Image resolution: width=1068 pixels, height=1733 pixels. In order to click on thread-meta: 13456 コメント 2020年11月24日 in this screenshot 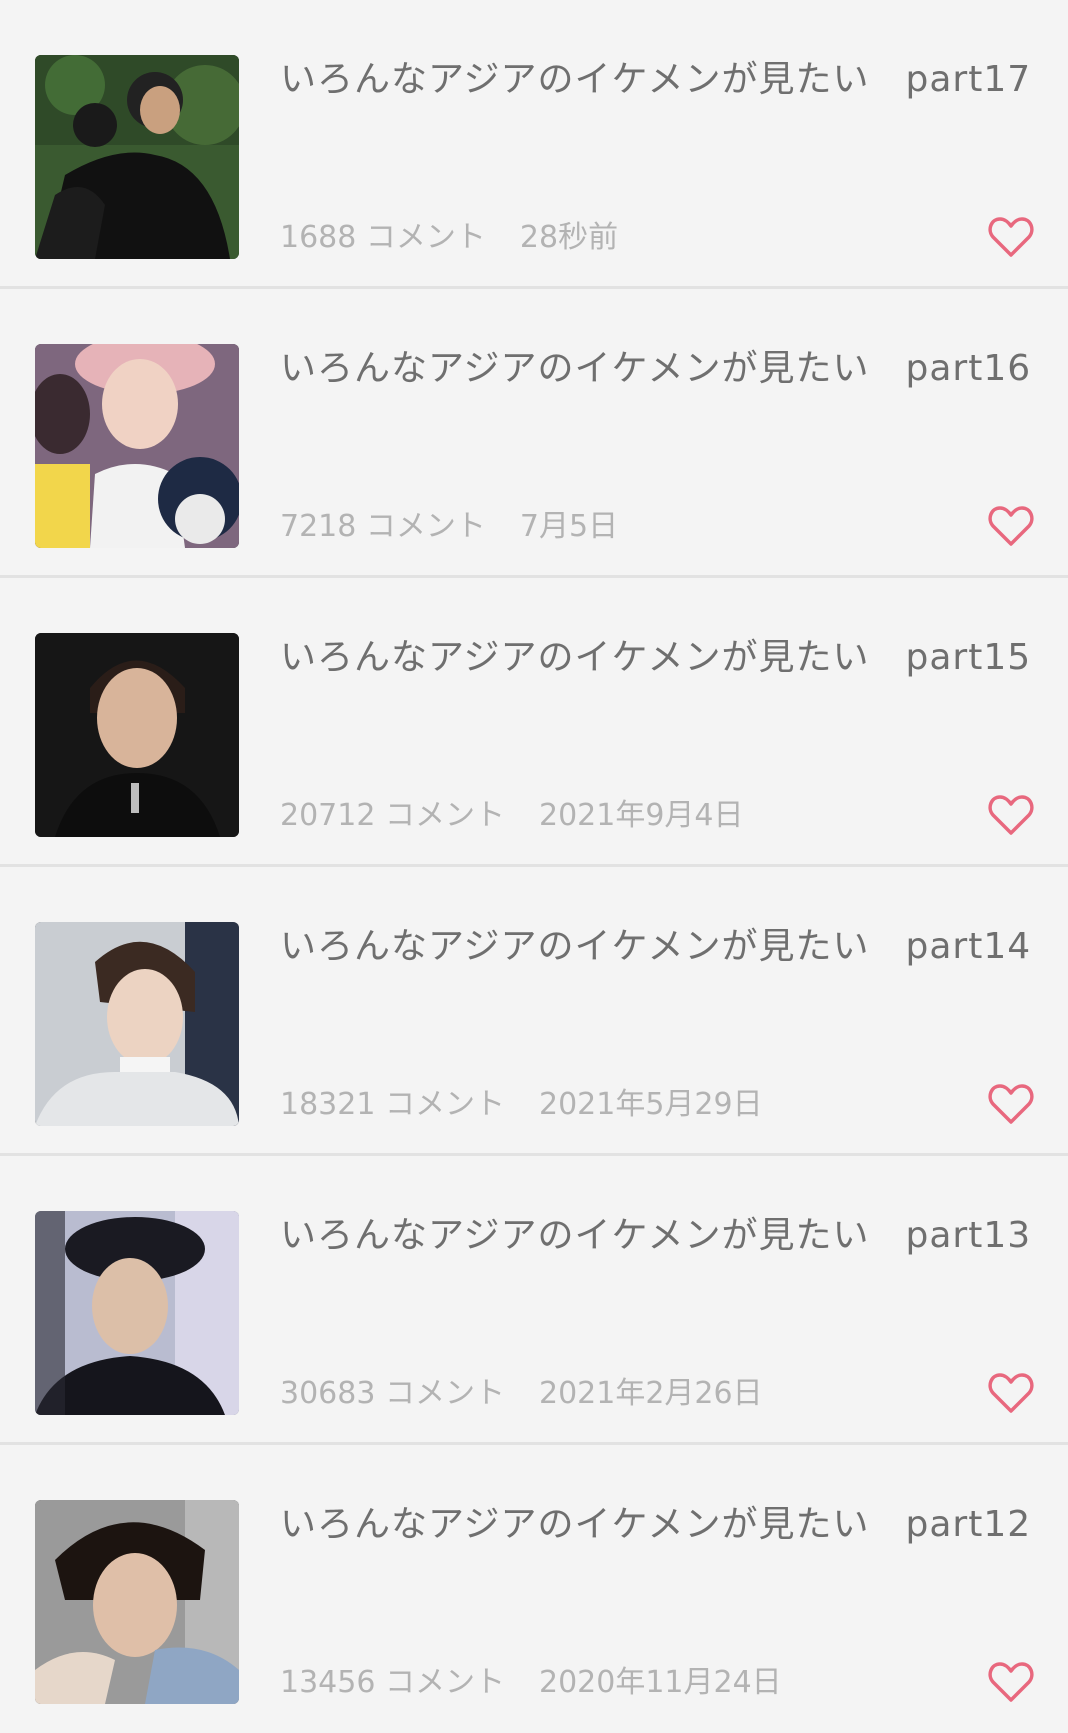, I will do `click(531, 1683)`.